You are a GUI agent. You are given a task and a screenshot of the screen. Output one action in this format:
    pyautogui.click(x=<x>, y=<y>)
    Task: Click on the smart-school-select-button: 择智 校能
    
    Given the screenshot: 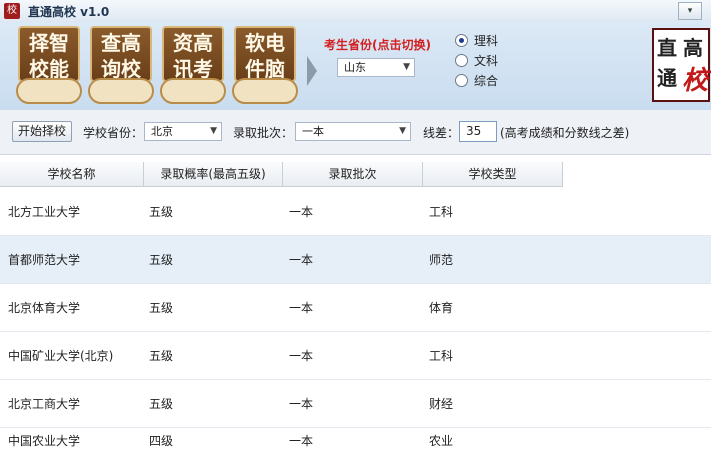 What is the action you would take?
    pyautogui.click(x=49, y=66)
    